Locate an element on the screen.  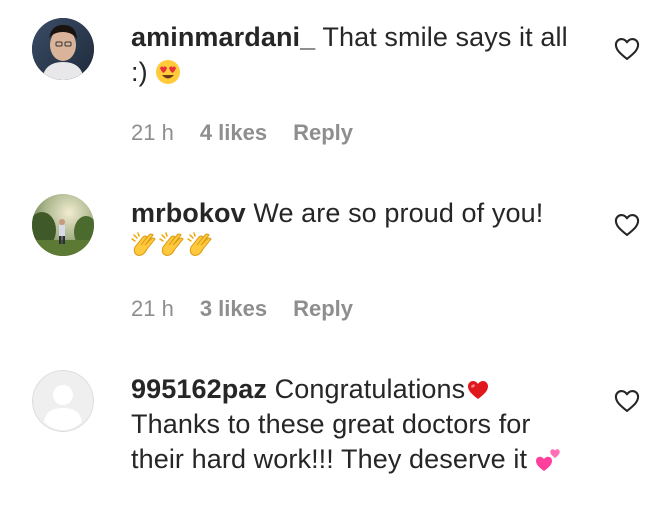
comment-message-line-1: Congratulations is located at coordinates (370, 389).